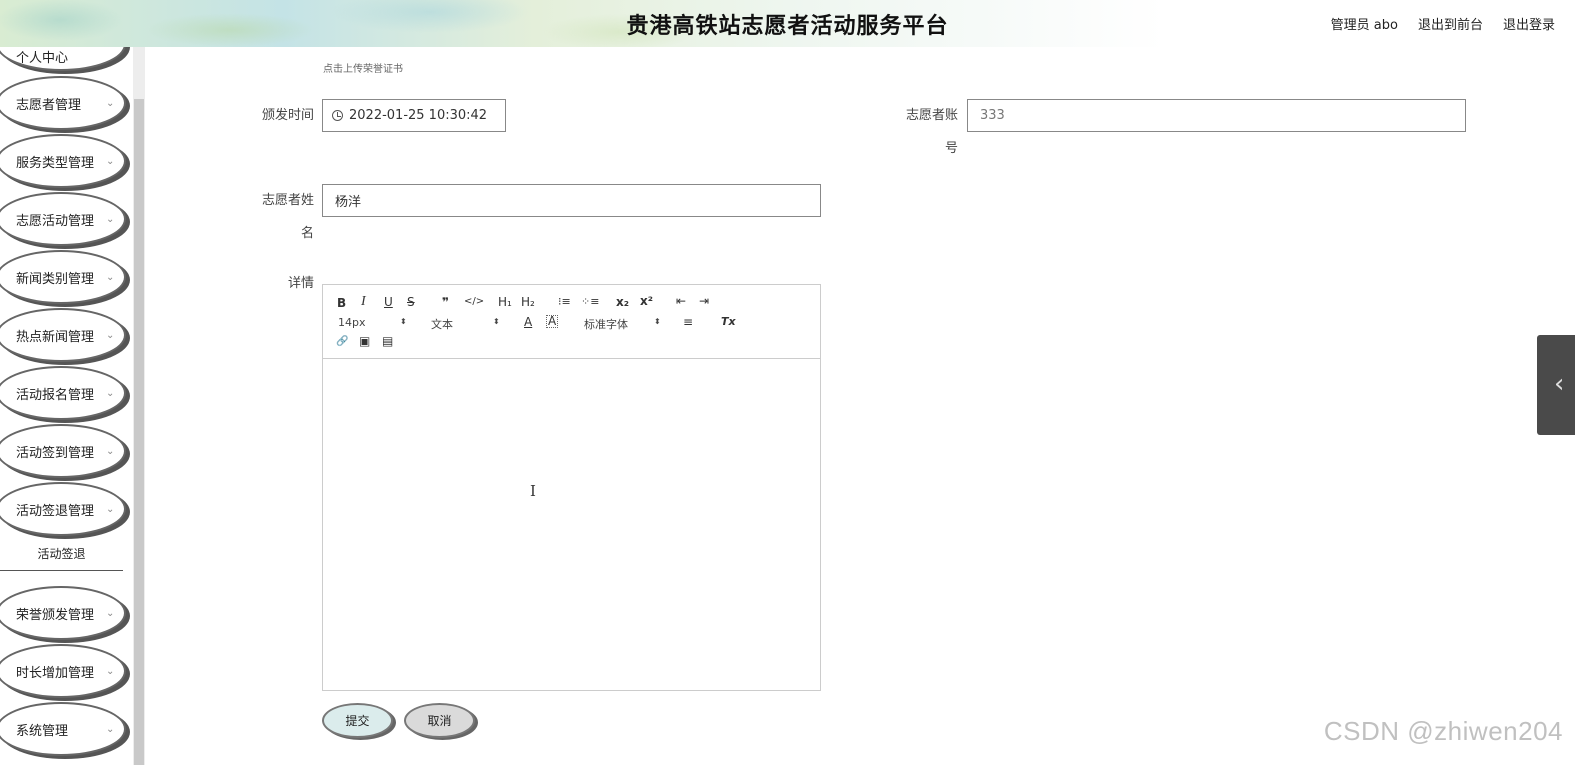 This screenshot has width=1575, height=765. I want to click on volunteer-name-input, so click(571, 200).